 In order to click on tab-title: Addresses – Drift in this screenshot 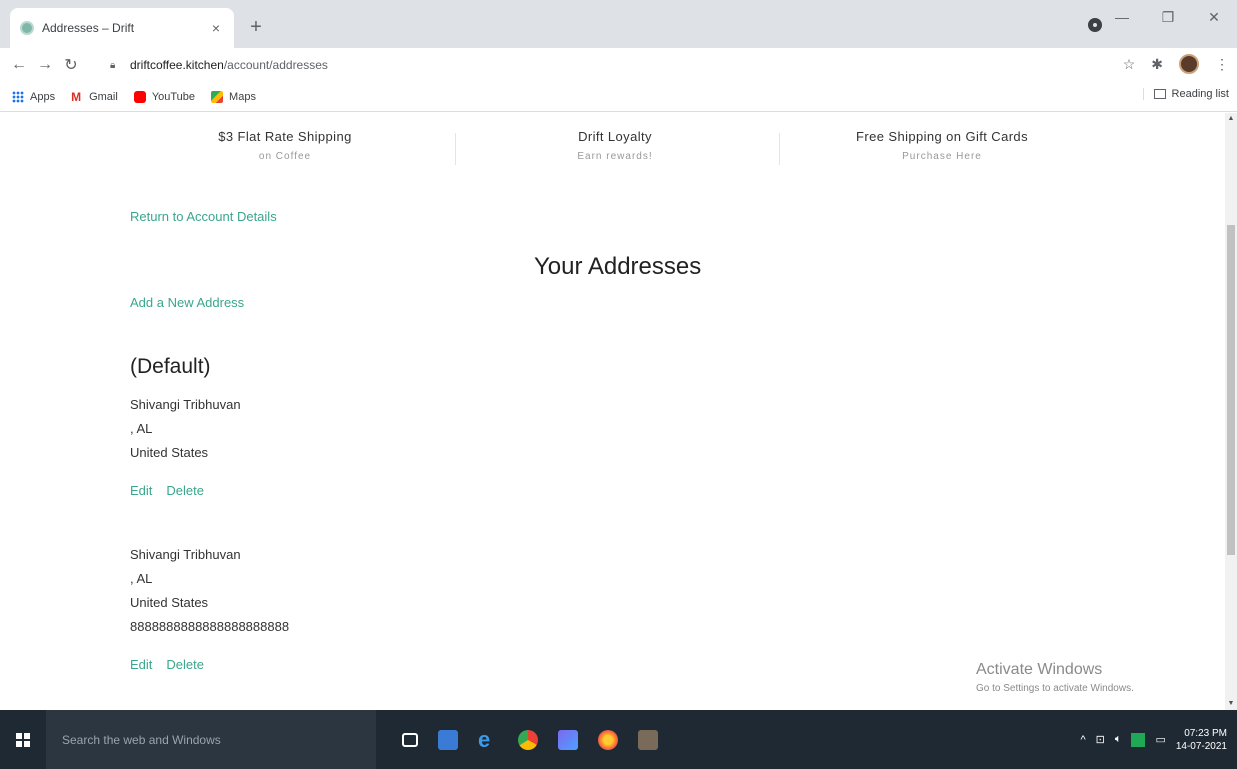, I will do `click(88, 28)`.